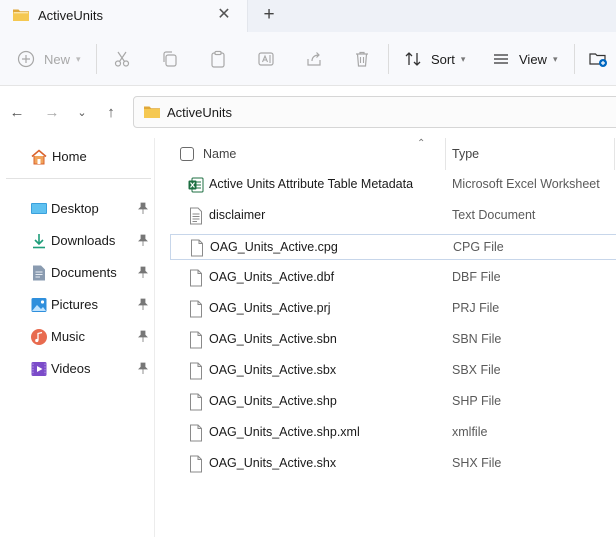 The image size is (616, 537). Describe the element at coordinates (393, 278) in the screenshot. I see `file-row: OAG_Units_Active.dbf DBF File` at that location.